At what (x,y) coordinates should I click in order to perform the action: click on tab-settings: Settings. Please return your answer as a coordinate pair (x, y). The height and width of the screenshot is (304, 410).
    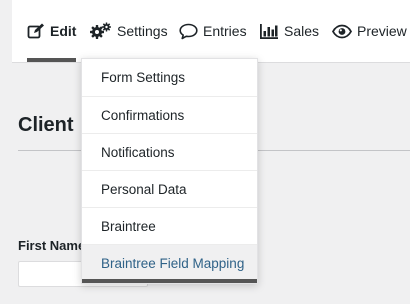
    Looking at the image, I should click on (129, 31).